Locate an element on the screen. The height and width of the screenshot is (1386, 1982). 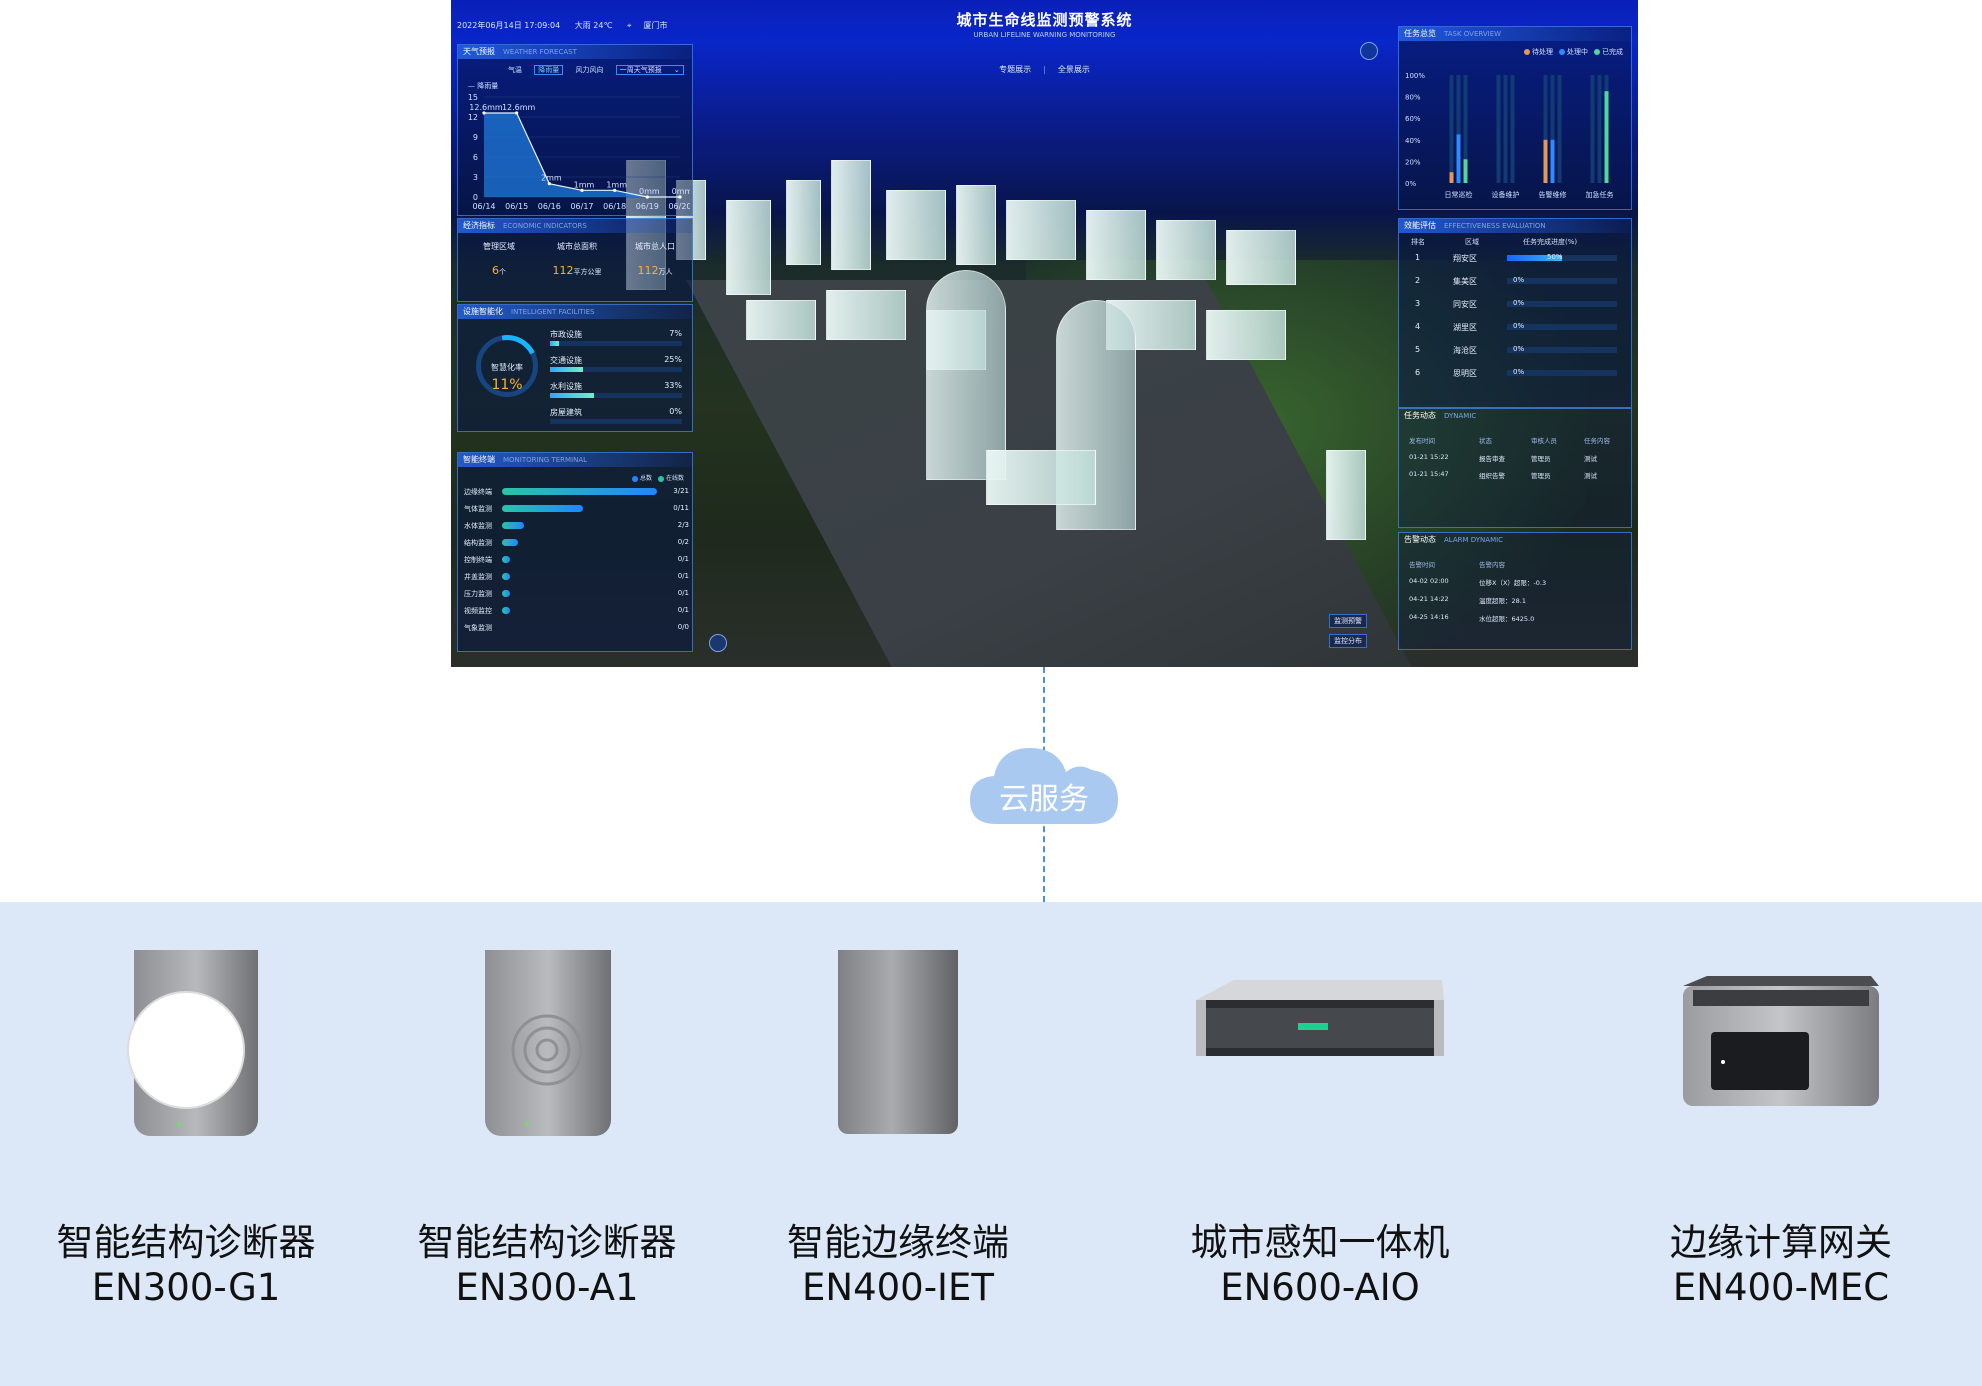
panel-title-en: MONITORING TERMINAL is located at coordinates (545, 460).